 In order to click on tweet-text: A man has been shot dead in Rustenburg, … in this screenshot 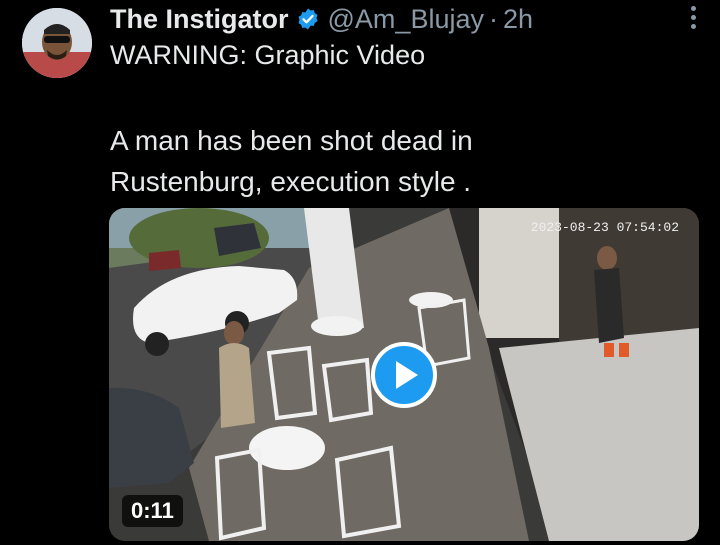, I will do `click(390, 161)`.